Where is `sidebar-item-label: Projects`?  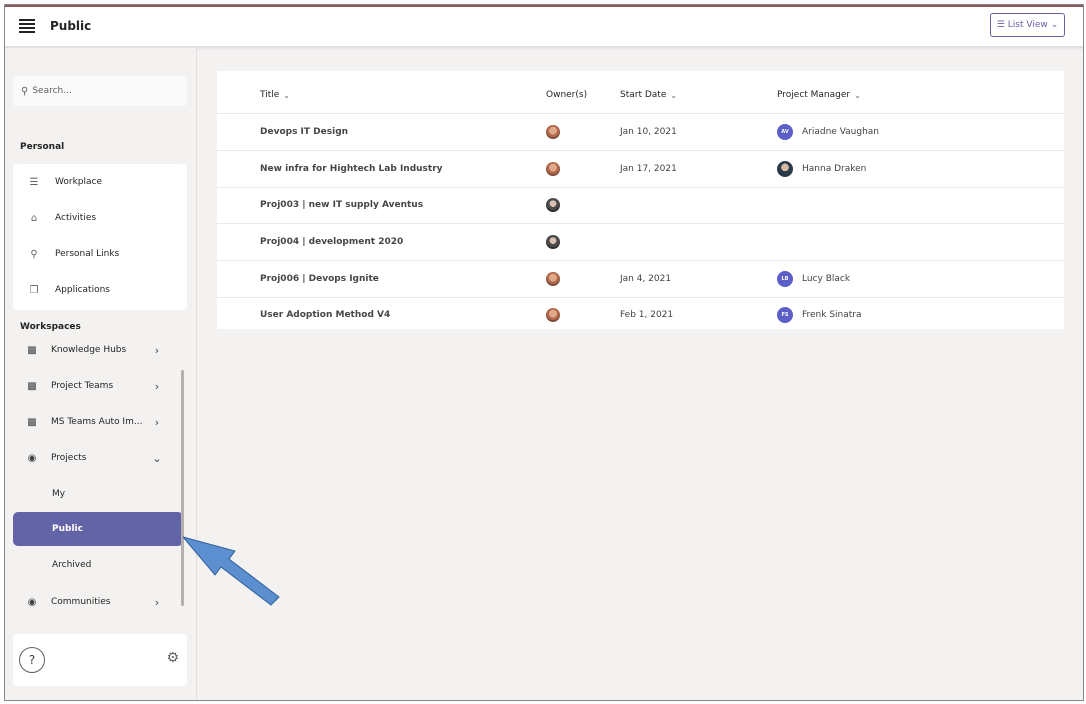 sidebar-item-label: Projects is located at coordinates (69, 458).